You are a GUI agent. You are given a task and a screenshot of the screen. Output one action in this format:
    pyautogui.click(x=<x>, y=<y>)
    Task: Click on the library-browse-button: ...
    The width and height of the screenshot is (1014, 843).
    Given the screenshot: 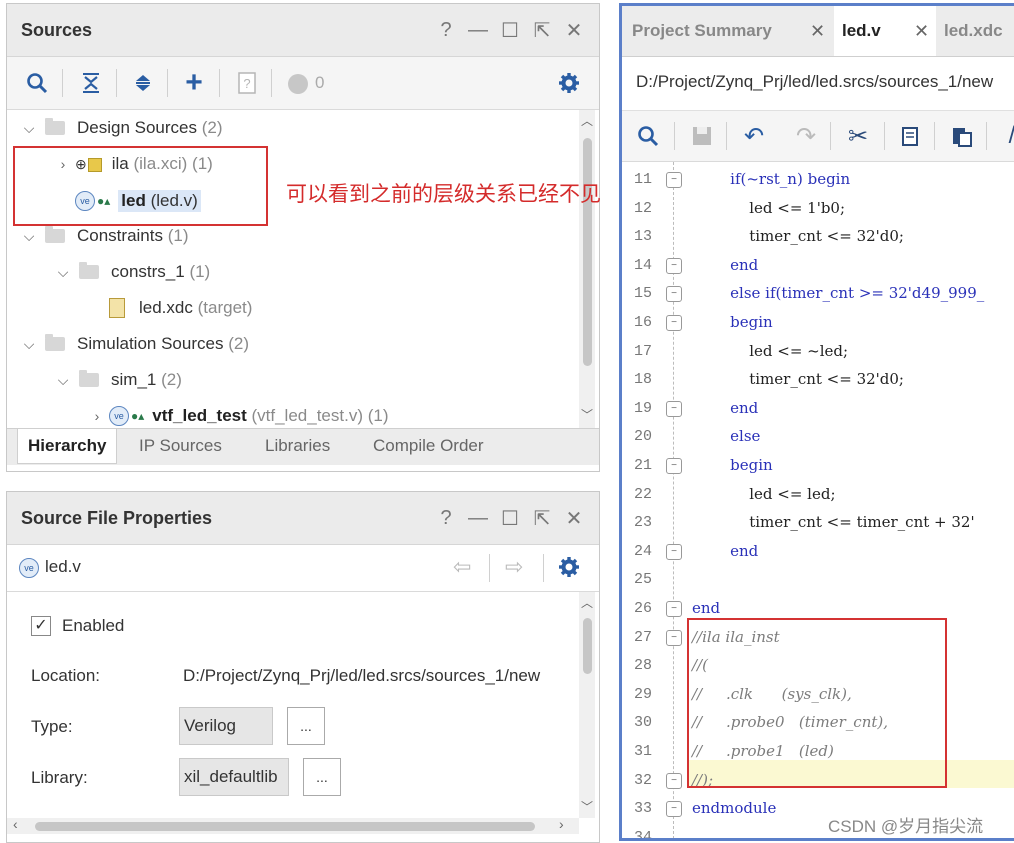 What is the action you would take?
    pyautogui.click(x=322, y=777)
    